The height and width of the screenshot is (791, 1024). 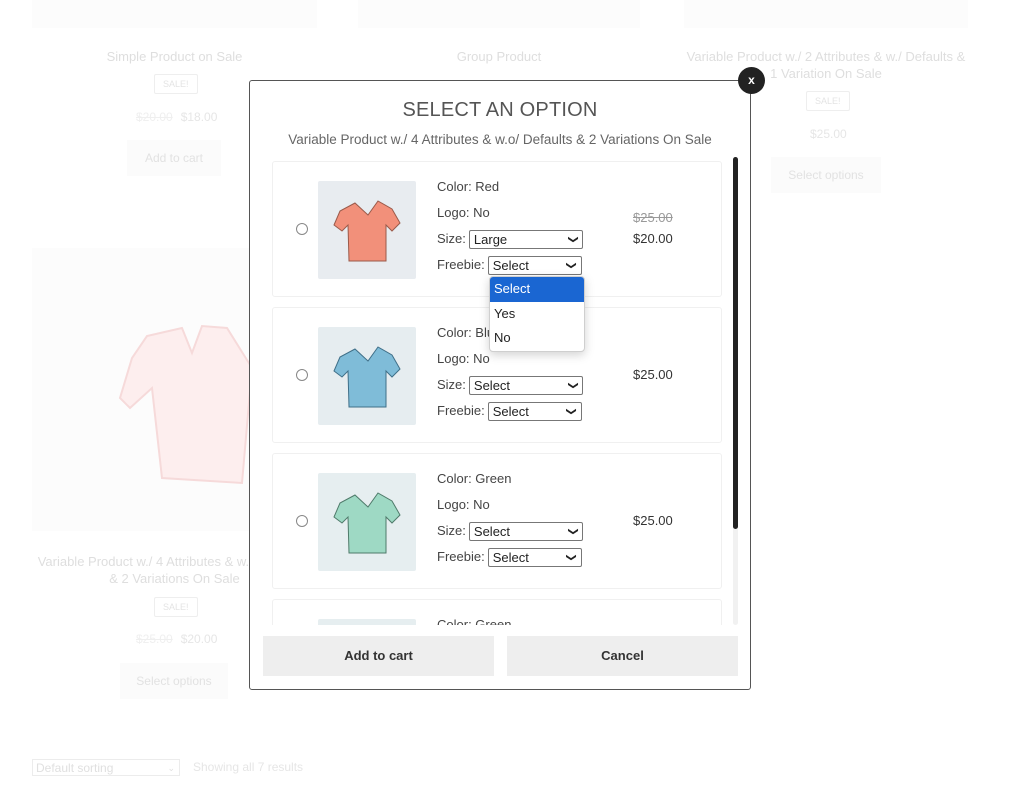 I want to click on dropdown-option-yes: Yes, so click(x=537, y=314).